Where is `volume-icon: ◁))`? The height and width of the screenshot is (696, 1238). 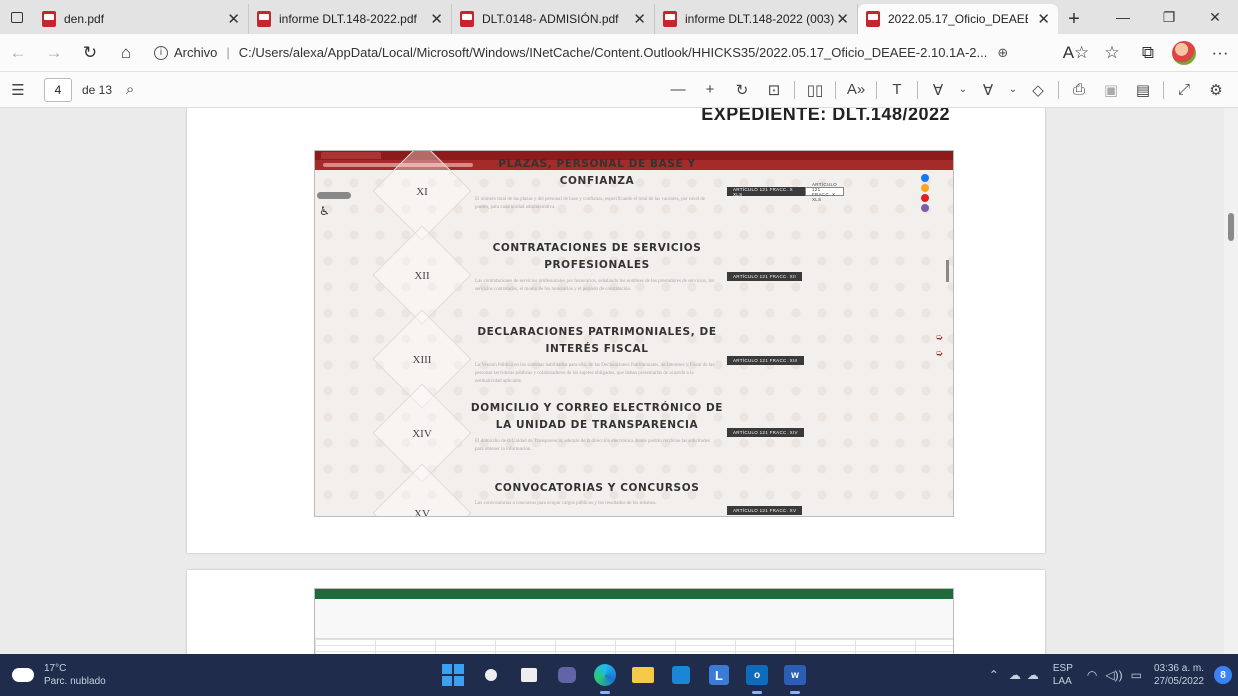
volume-icon: ◁)) is located at coordinates (1113, 675).